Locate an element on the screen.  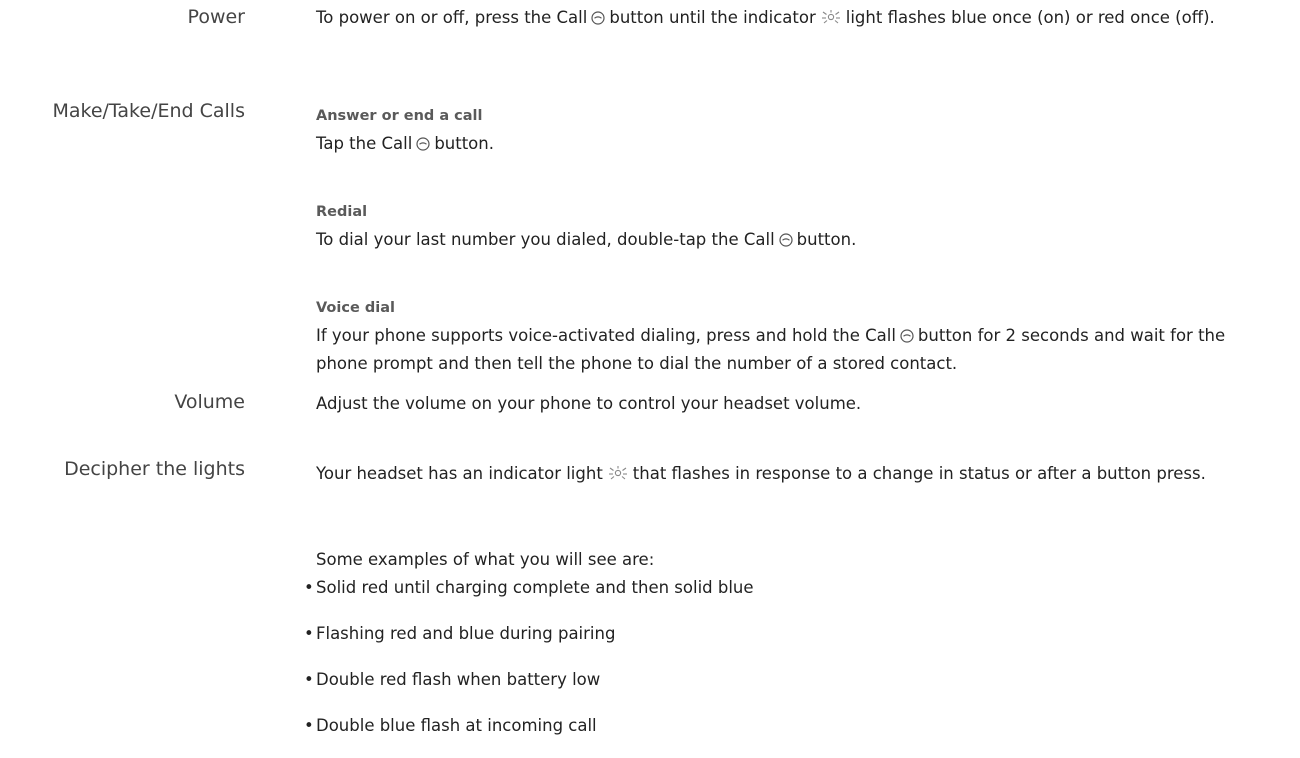
answer-text-a: Tap the Call is located at coordinates (364, 143).